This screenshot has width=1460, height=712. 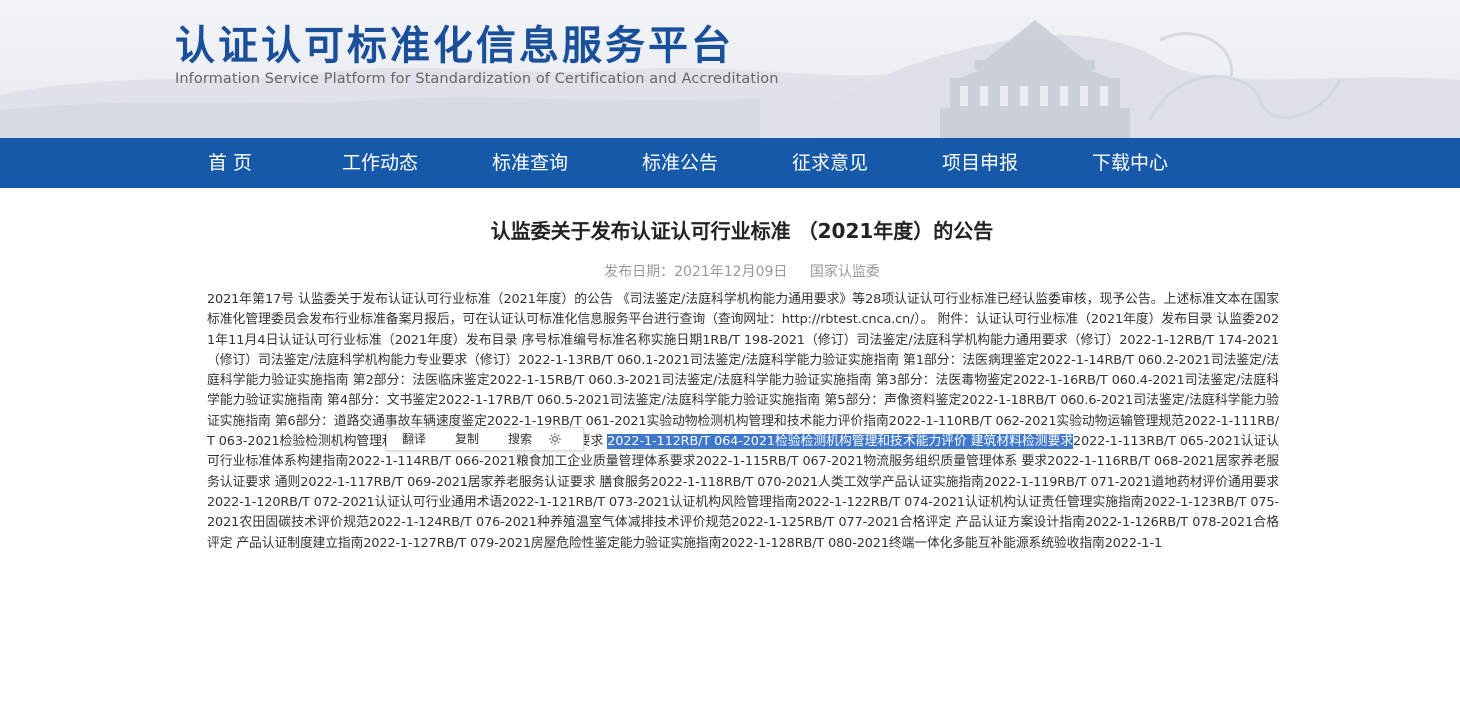 What do you see at coordinates (519, 439) in the screenshot?
I see `search-button: 搜索` at bounding box center [519, 439].